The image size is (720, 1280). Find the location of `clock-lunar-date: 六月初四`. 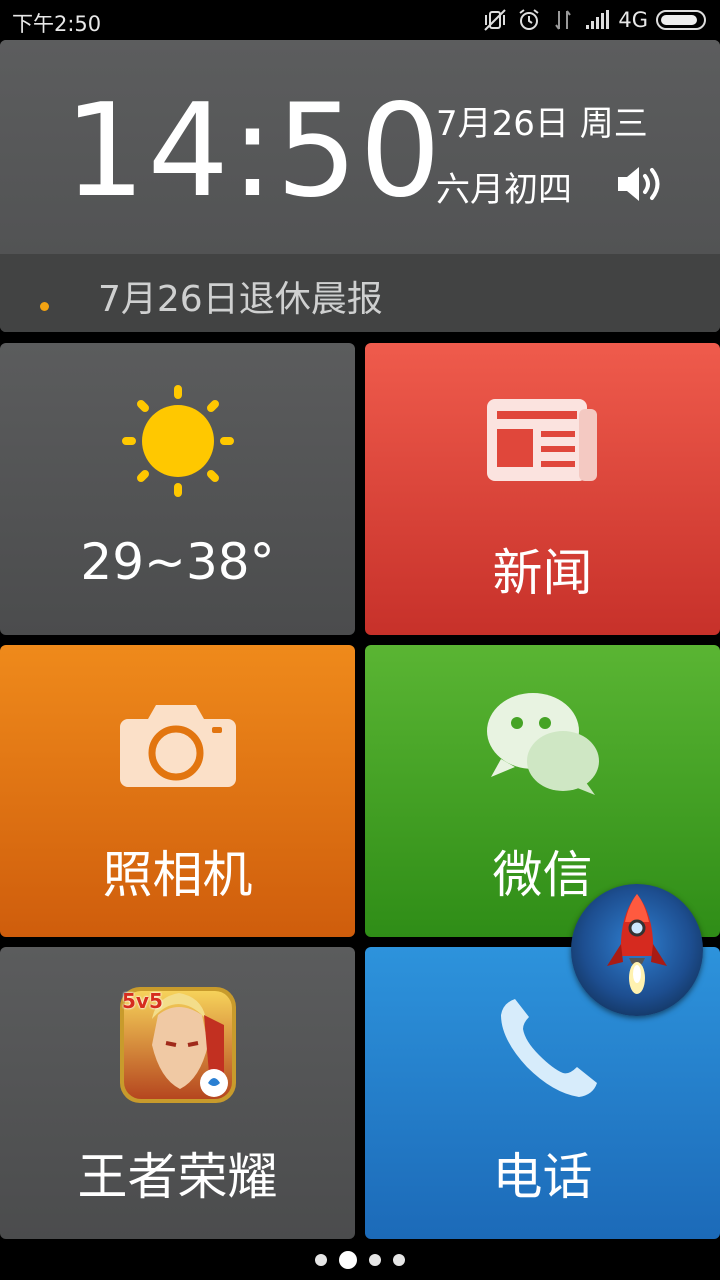

clock-lunar-date: 六月初四 is located at coordinates (504, 190).